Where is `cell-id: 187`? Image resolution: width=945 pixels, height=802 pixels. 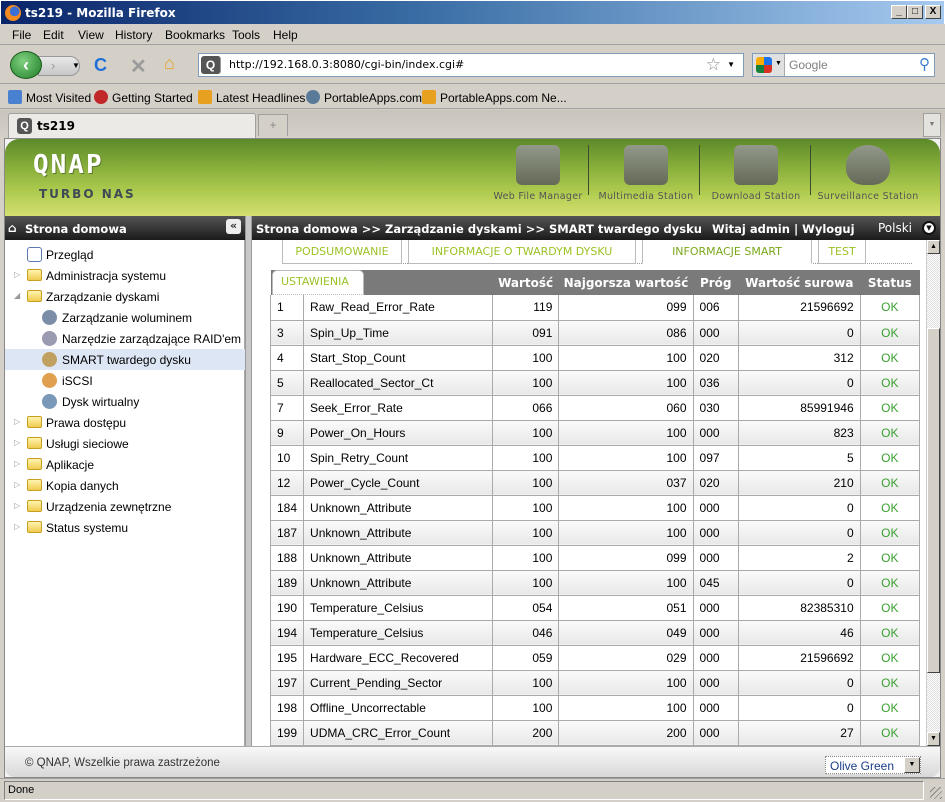
cell-id: 187 is located at coordinates (287, 533).